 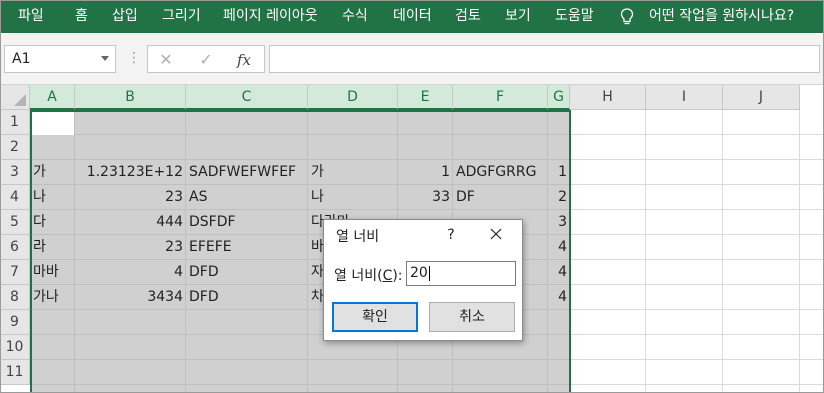 I want to click on cancel-button: 취소, so click(x=472, y=317).